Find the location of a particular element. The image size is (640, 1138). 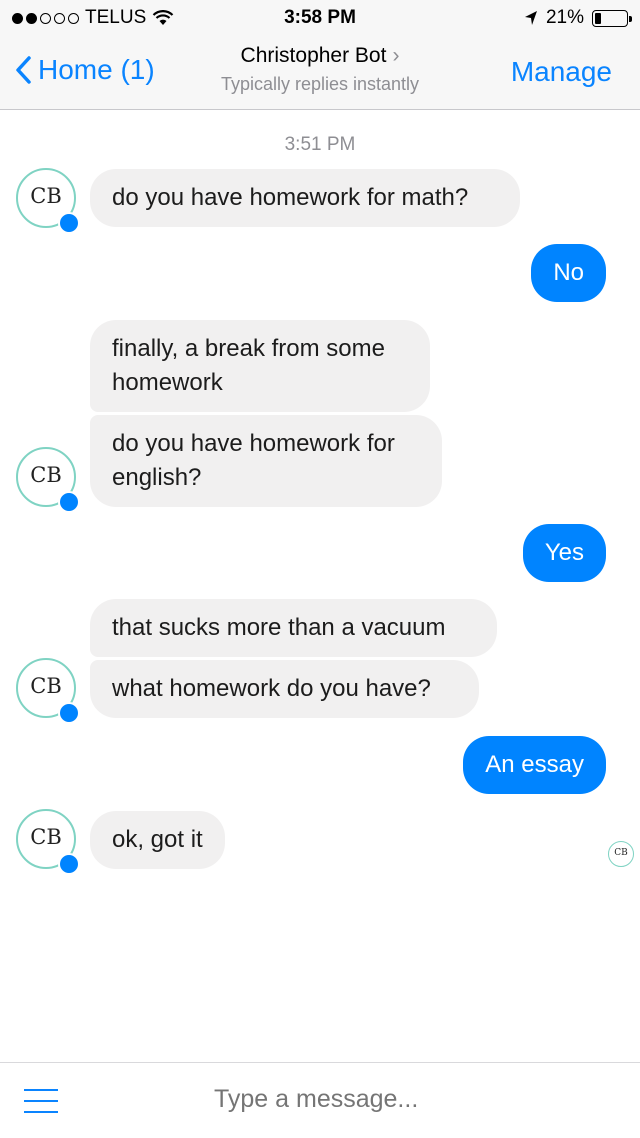

status-right: 21% is located at coordinates (578, 18).